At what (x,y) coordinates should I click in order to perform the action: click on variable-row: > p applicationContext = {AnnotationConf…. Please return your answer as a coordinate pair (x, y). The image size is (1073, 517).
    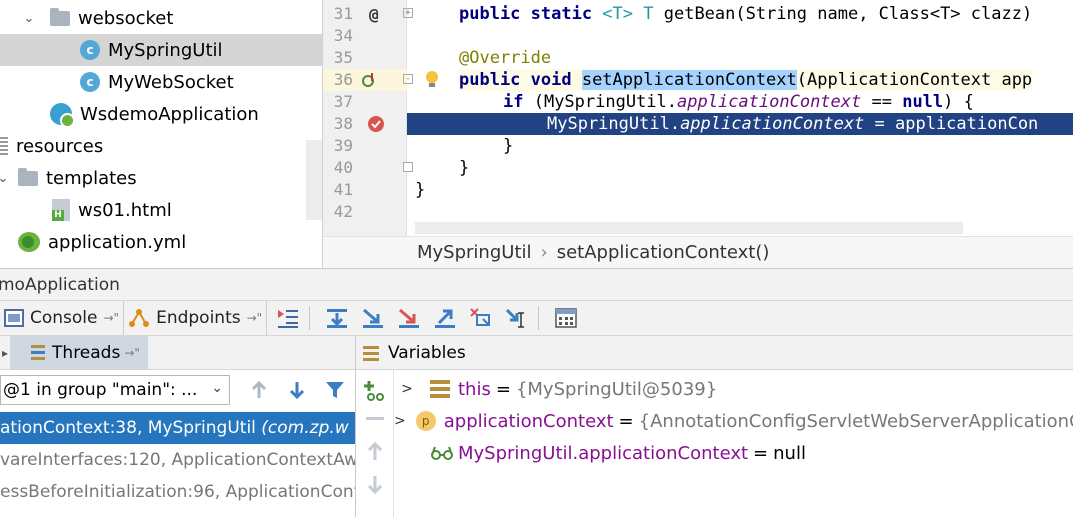
    Looking at the image, I should click on (733, 421).